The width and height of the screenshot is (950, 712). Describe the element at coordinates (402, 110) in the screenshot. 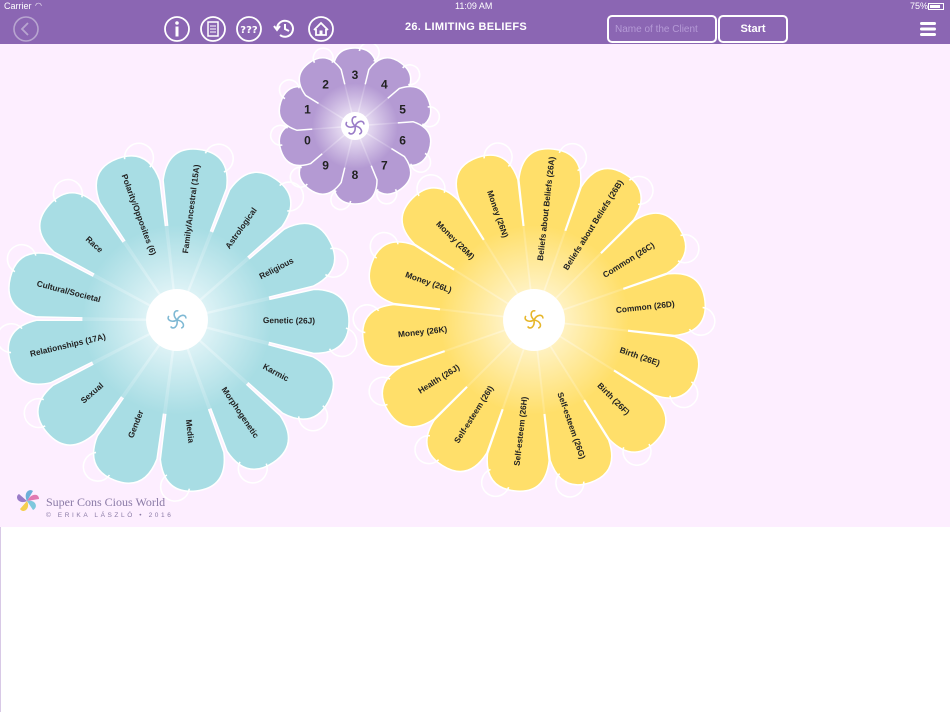

I see `number-wheel-label: 5` at that location.